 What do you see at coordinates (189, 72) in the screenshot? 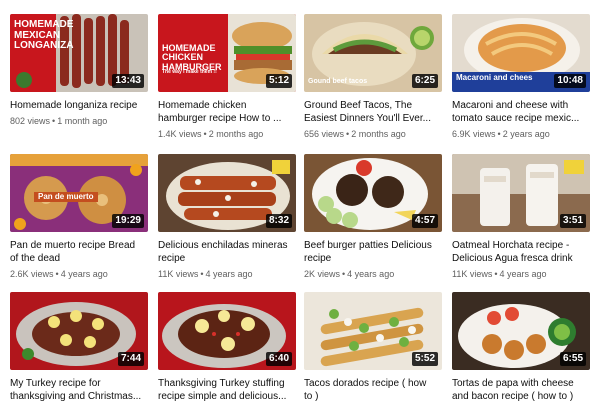
I see `thumbnail-overlay-subtext: The way I make them !!` at bounding box center [189, 72].